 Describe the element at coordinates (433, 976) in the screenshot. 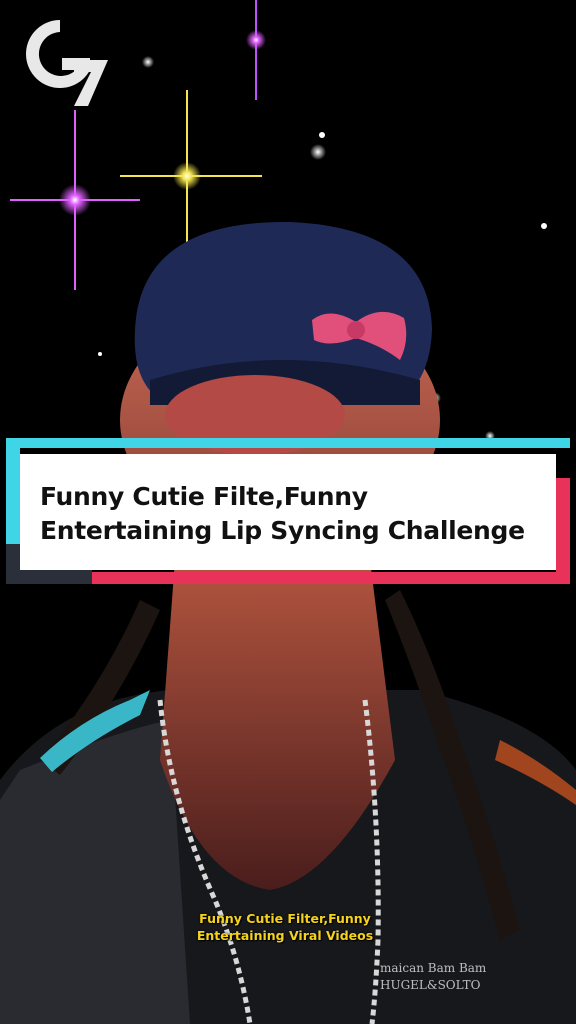

I see `creator-watermark: maican Bam Bam HUGEL&SOLTO` at that location.